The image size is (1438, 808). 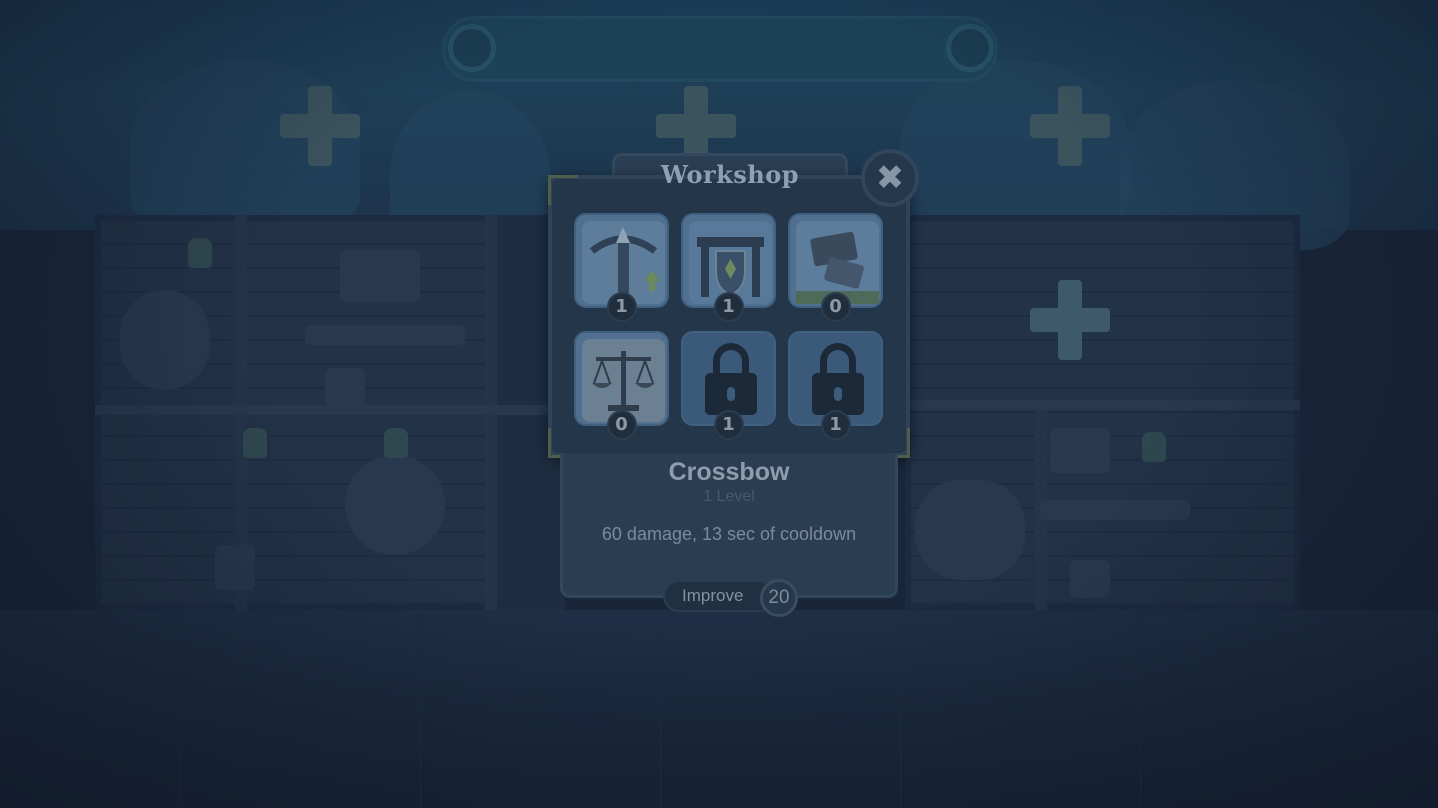 What do you see at coordinates (563, 190) in the screenshot?
I see `frame-corner` at bounding box center [563, 190].